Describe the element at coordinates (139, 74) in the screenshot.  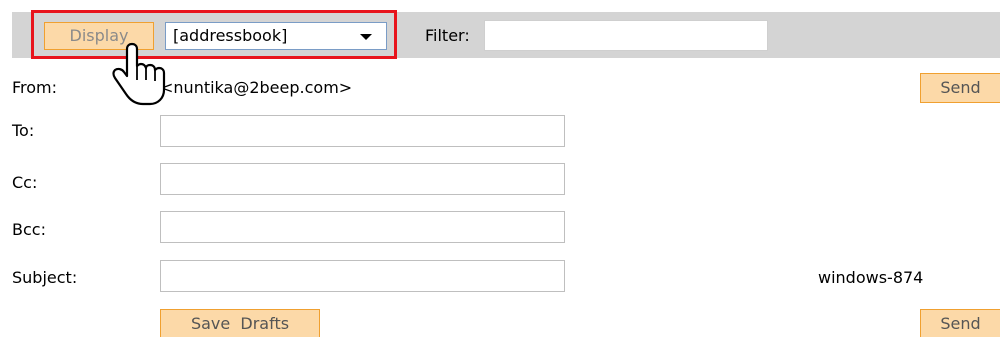
I see `hand-pointer-icon` at that location.